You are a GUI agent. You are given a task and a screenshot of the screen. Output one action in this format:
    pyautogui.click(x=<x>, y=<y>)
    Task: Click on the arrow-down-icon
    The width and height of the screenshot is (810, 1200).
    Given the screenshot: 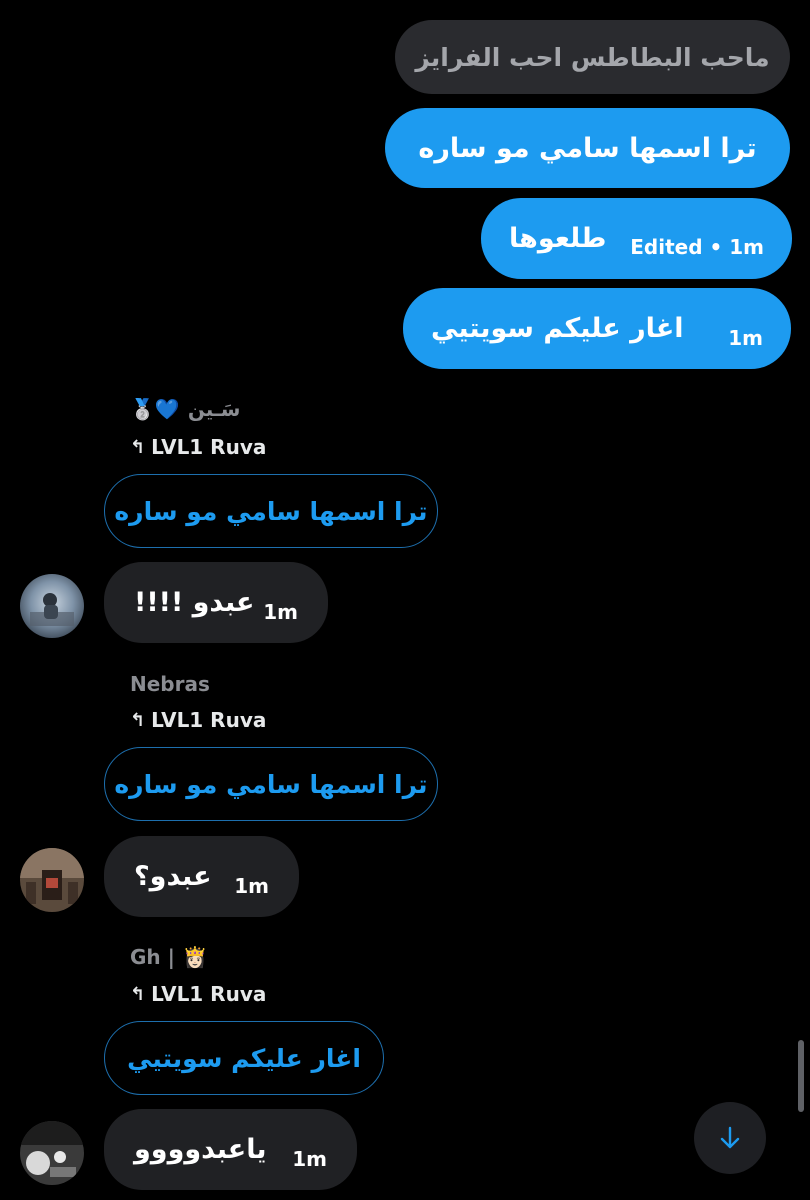 What is the action you would take?
    pyautogui.click(x=730, y=1137)
    